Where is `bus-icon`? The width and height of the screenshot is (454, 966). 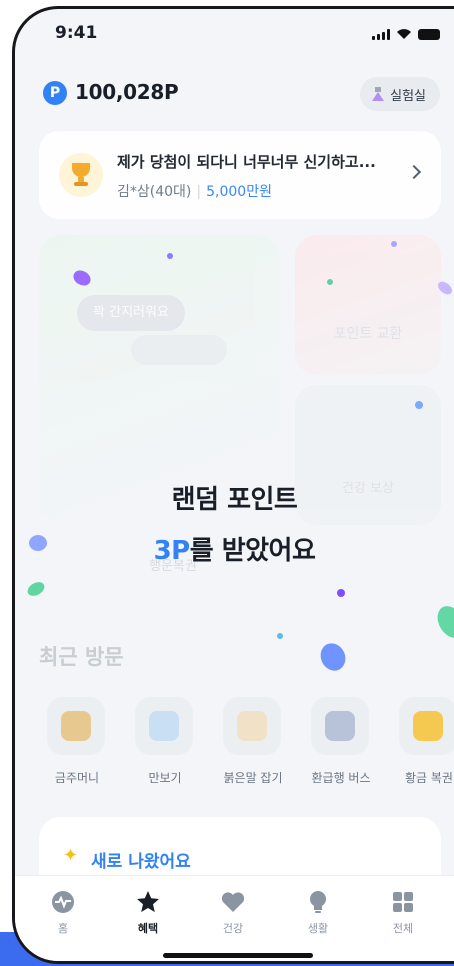
bus-icon is located at coordinates (340, 726).